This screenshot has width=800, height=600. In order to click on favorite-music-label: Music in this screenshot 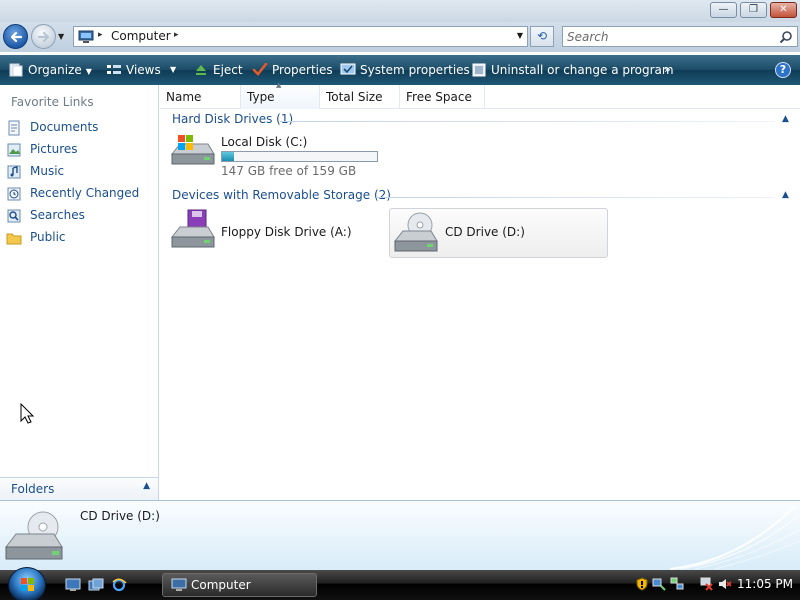, I will do `click(47, 171)`.